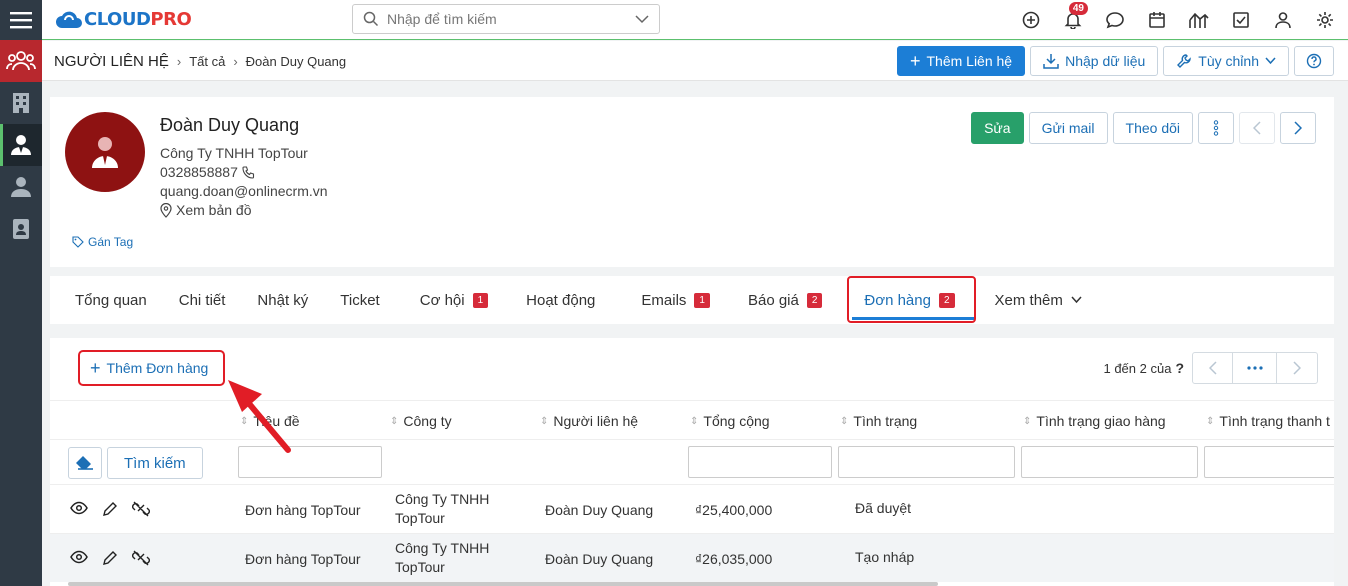 The width and height of the screenshot is (1348, 586). Describe the element at coordinates (155, 463) in the screenshot. I see `filter-search-button: Tìm kiếm` at that location.